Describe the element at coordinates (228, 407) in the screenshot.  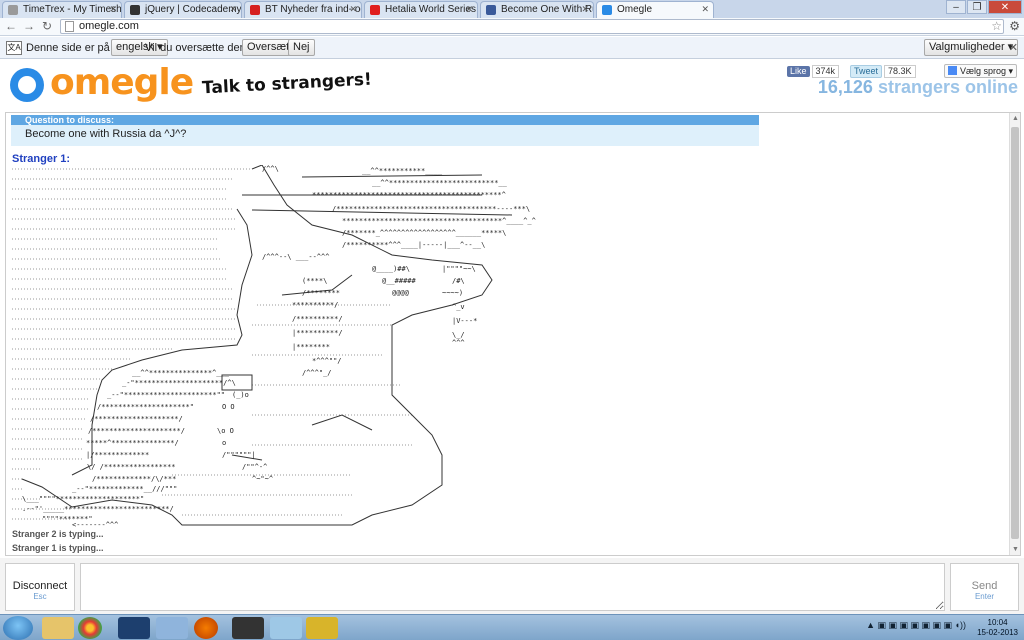
I see `svg-text: O O` at that location.